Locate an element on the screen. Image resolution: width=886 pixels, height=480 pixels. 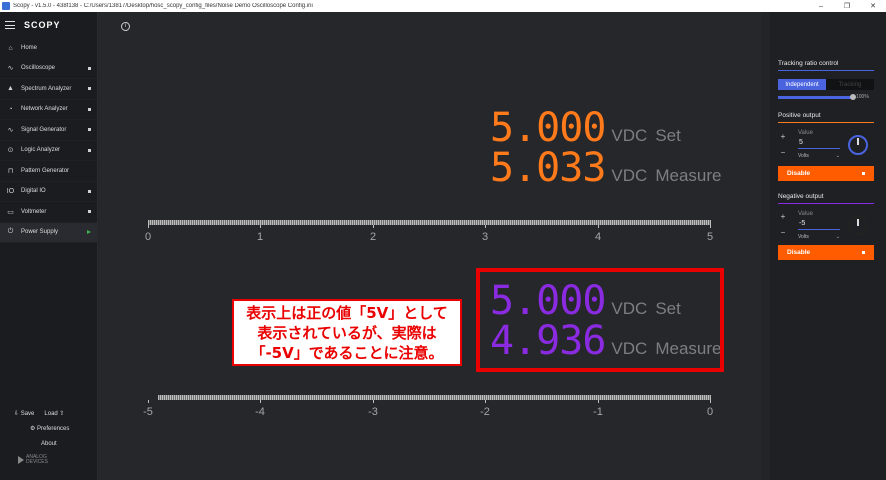
sidebar-item-digital-io: IO Digital IO is located at coordinates (48, 192).